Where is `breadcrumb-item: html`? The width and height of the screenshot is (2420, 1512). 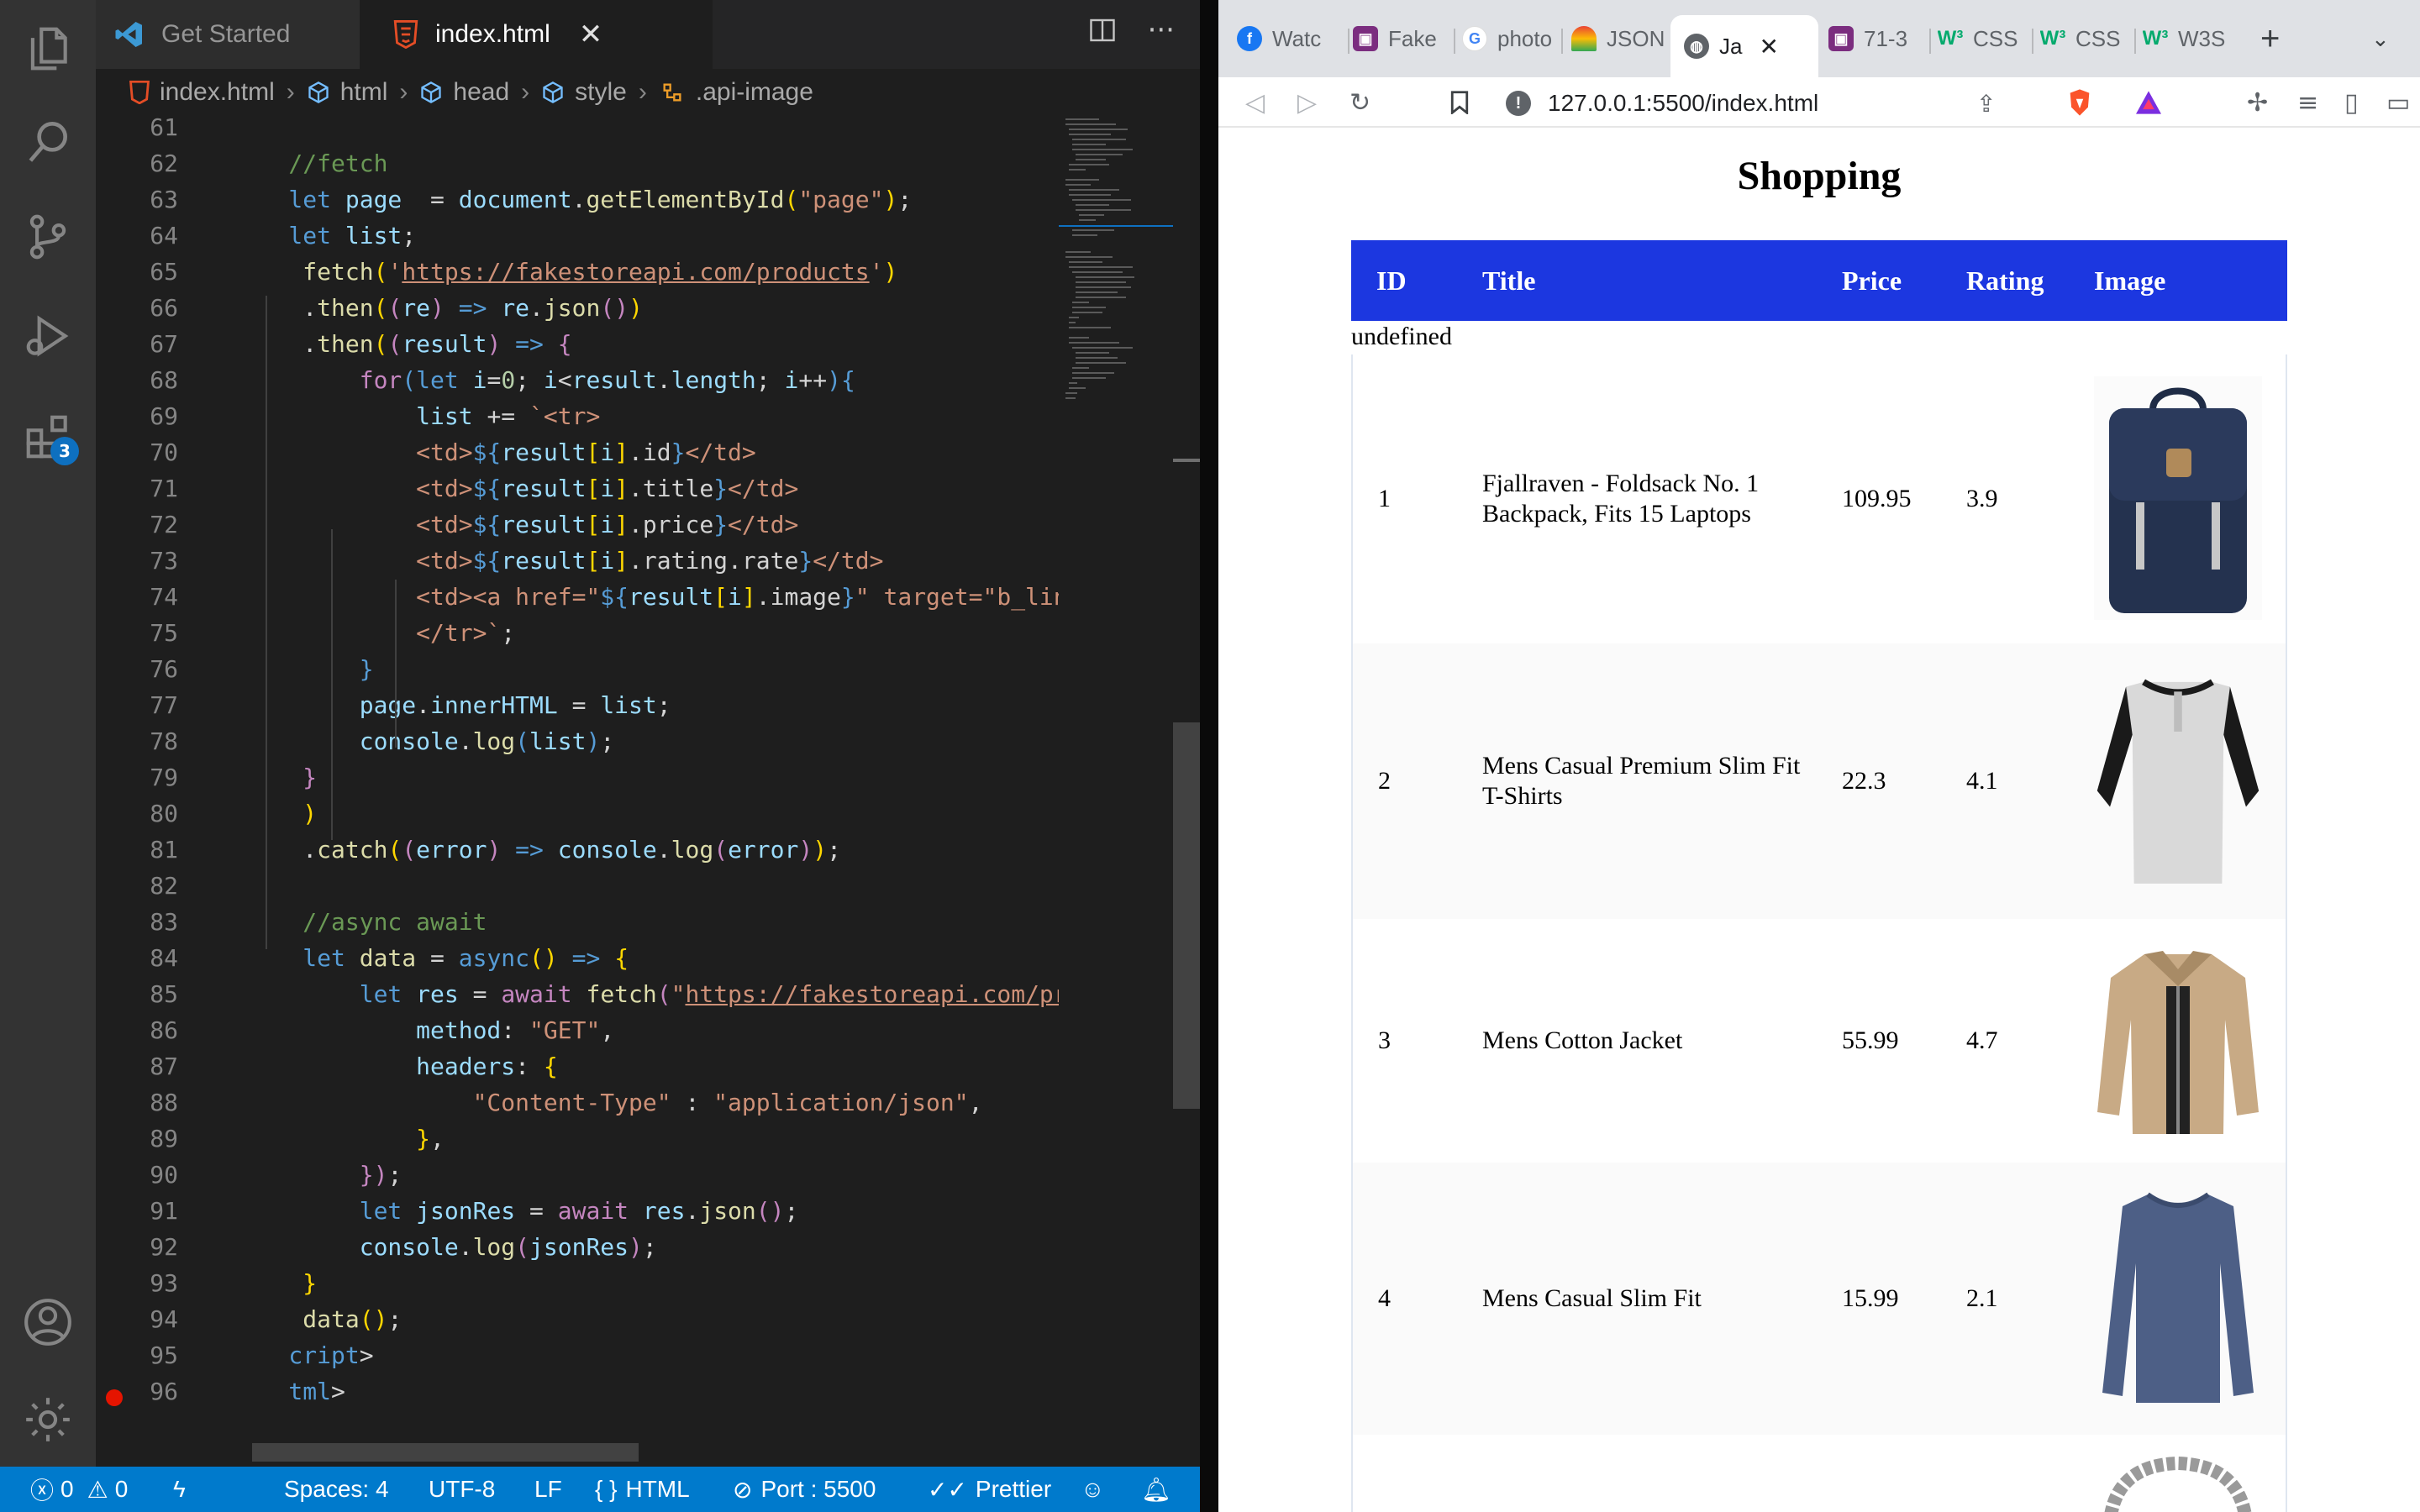 breadcrumb-item: html is located at coordinates (364, 92).